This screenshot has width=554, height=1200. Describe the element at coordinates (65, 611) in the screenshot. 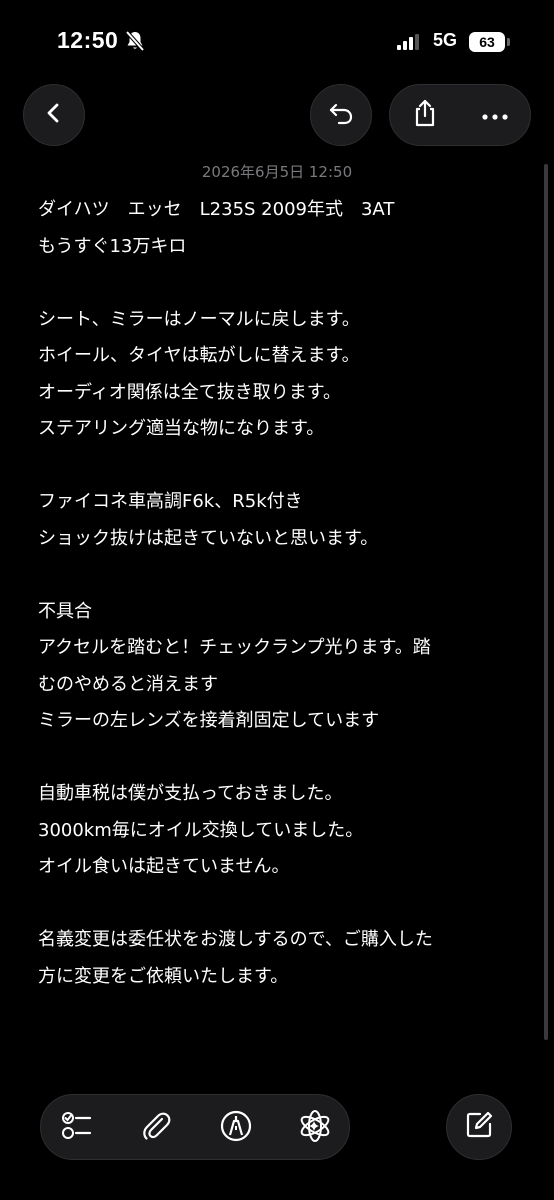

I see `note-line: 不具合` at that location.